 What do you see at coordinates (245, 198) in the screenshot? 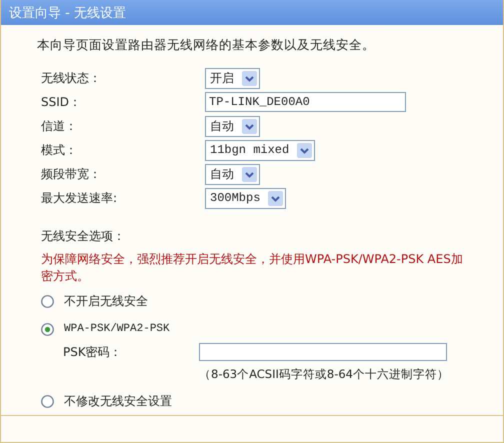
I see `dropdown: 300Mbps` at bounding box center [245, 198].